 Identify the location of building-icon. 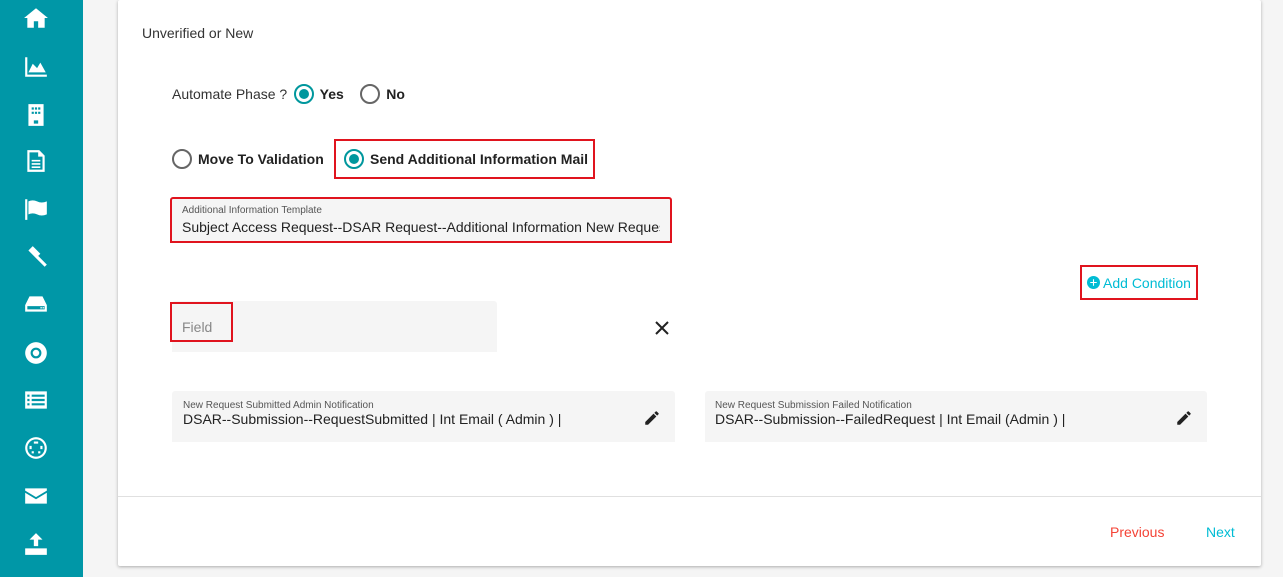
(36, 115).